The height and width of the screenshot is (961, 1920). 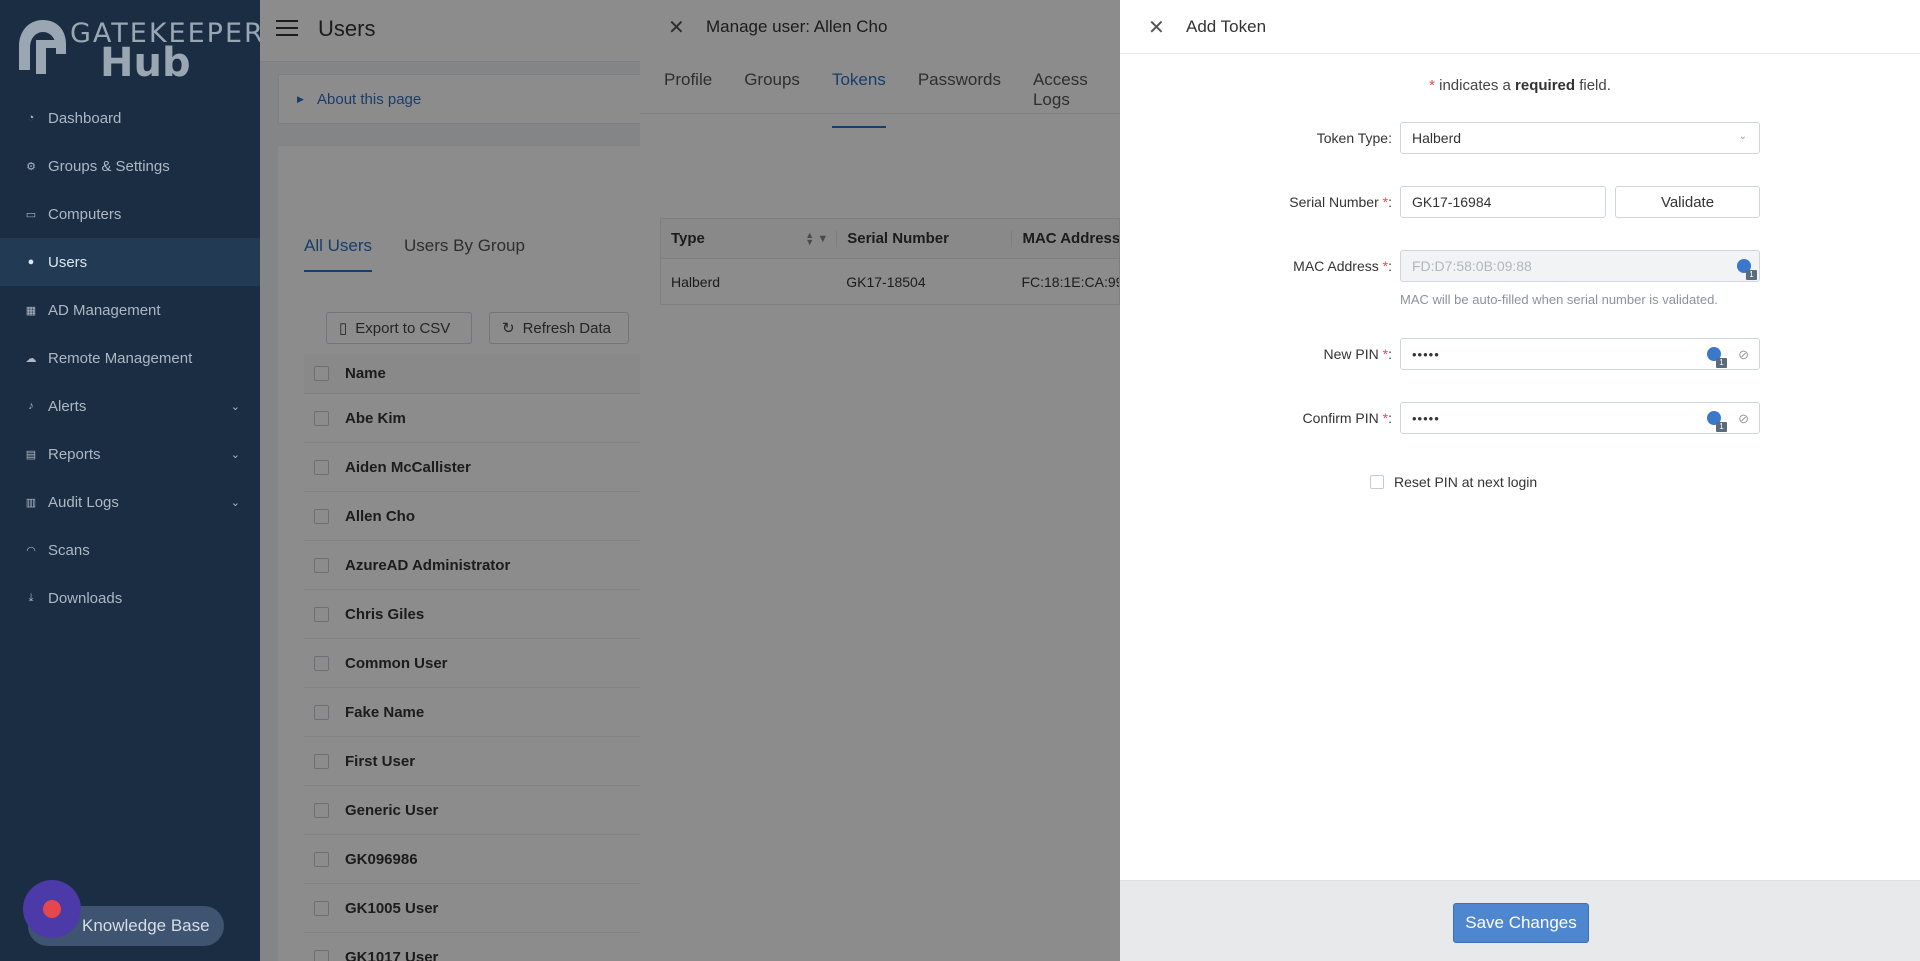 I want to click on sidebar-item-label: Dashboard, so click(x=85, y=118).